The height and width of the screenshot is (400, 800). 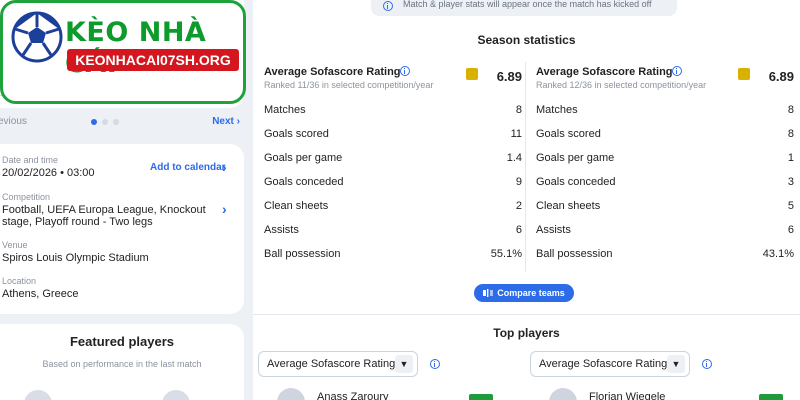 What do you see at coordinates (393, 182) in the screenshot?
I see `stat-row: Goals conceded 9` at bounding box center [393, 182].